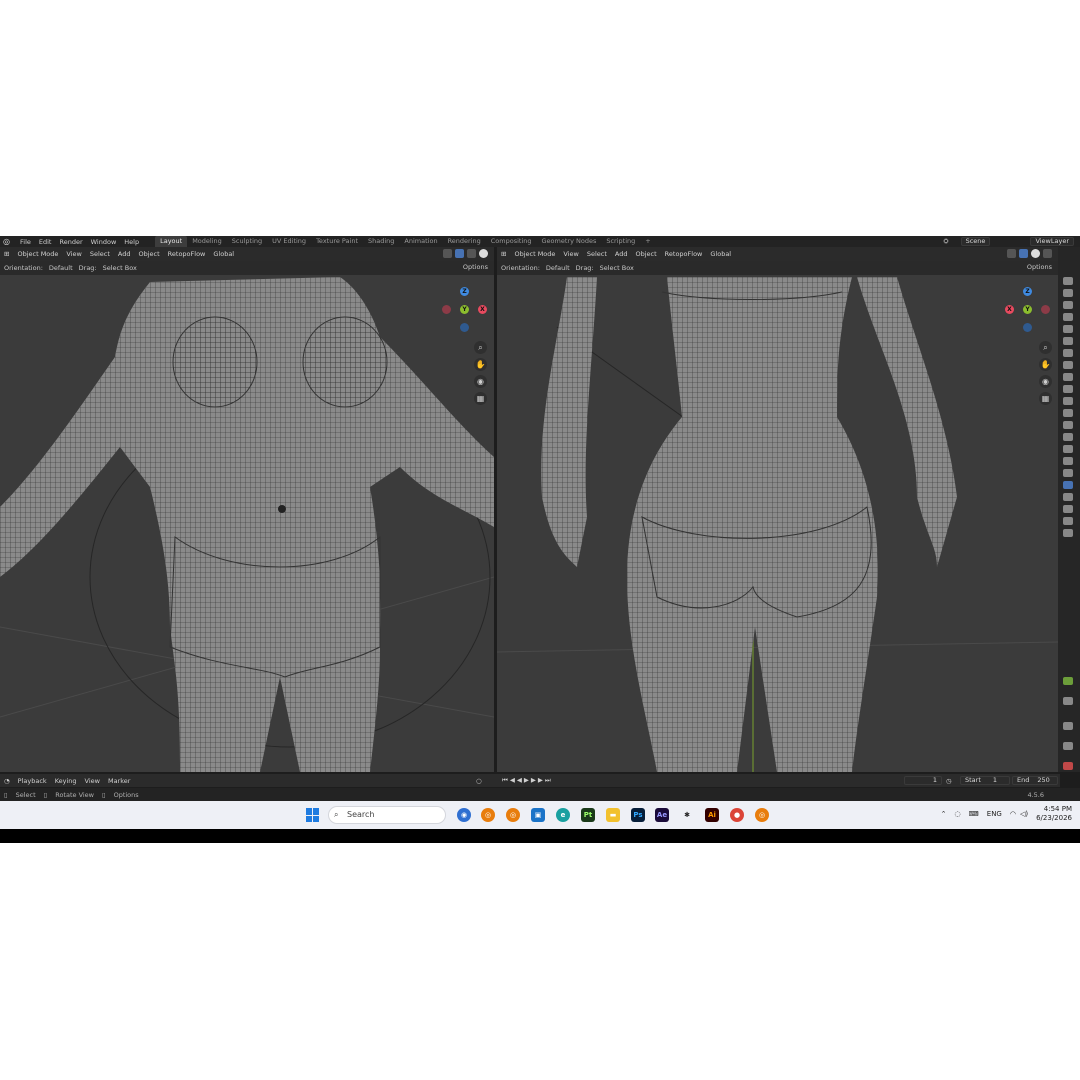 This screenshot has width=1080, height=1080. What do you see at coordinates (171, 241) in the screenshot?
I see `tab-layout: Layout` at bounding box center [171, 241].